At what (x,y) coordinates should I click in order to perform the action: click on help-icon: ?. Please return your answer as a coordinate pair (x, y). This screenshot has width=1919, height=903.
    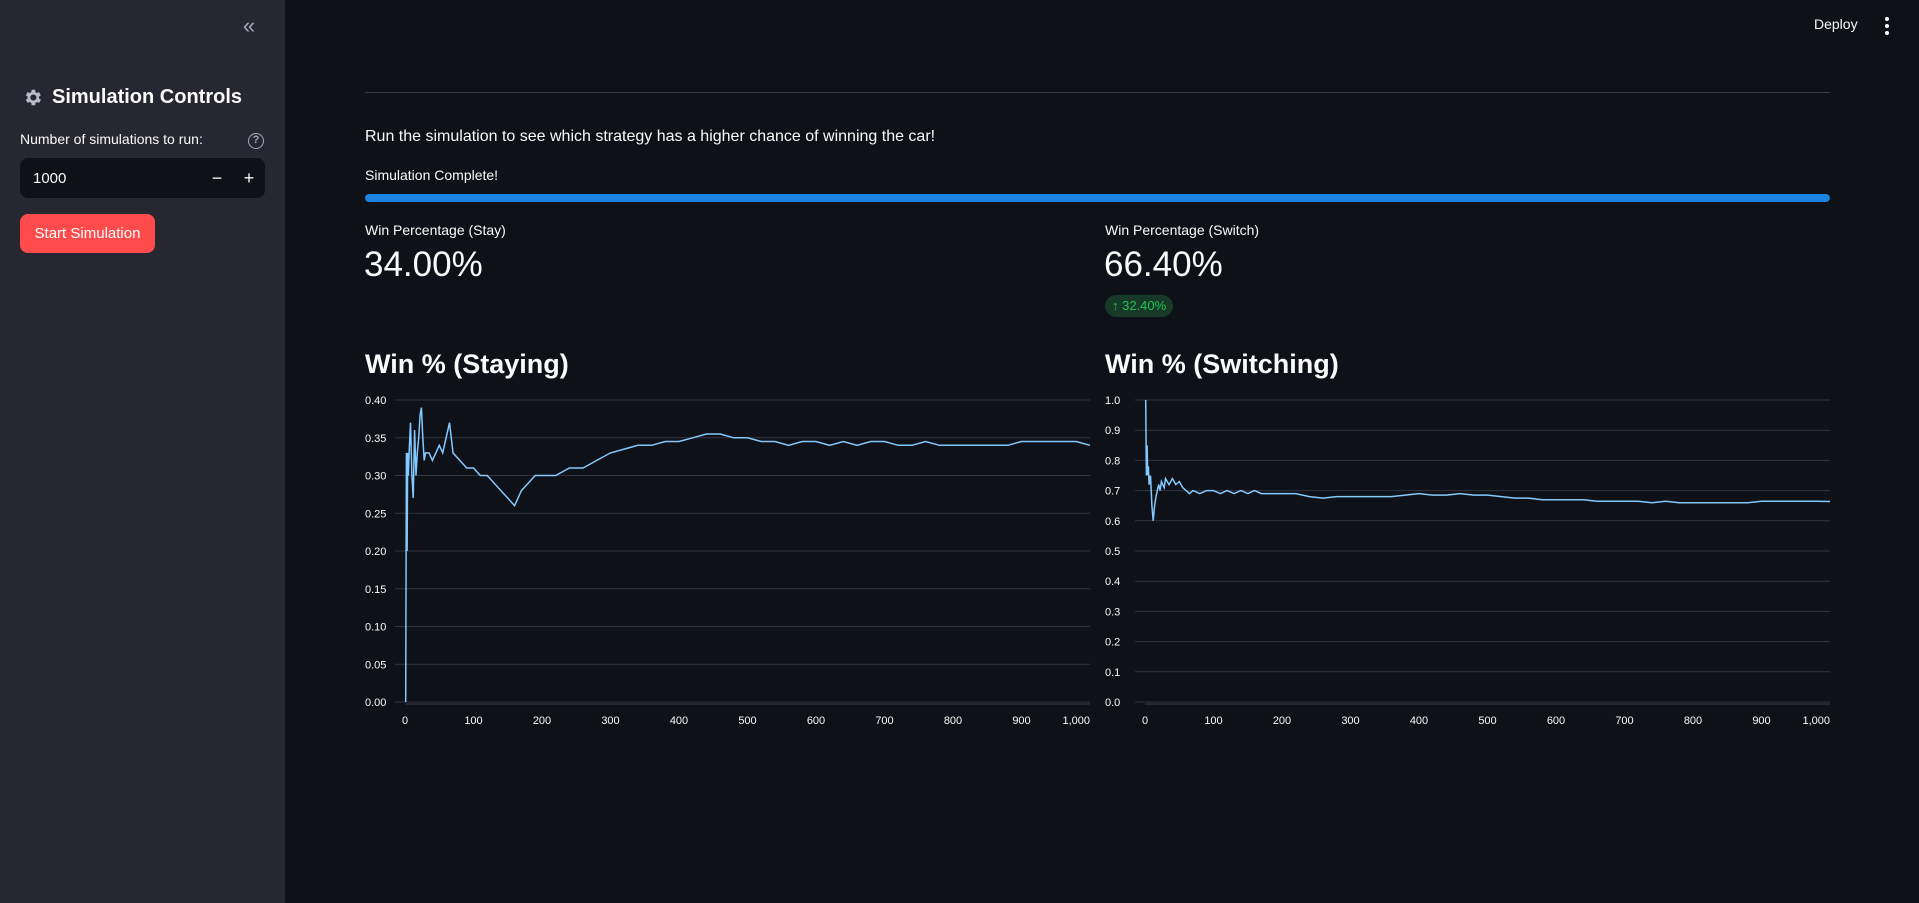
    Looking at the image, I should click on (256, 141).